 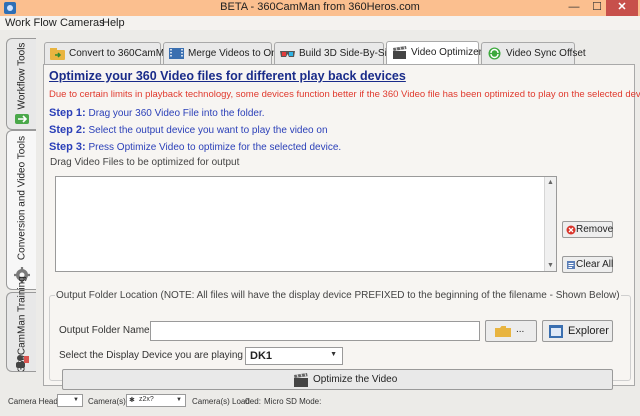 I want to click on tab-label: Video Optimizer, so click(x=446, y=52).